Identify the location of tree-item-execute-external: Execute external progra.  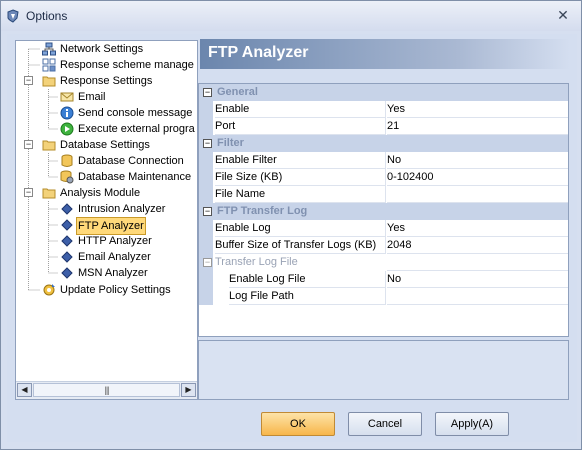
(106, 129).